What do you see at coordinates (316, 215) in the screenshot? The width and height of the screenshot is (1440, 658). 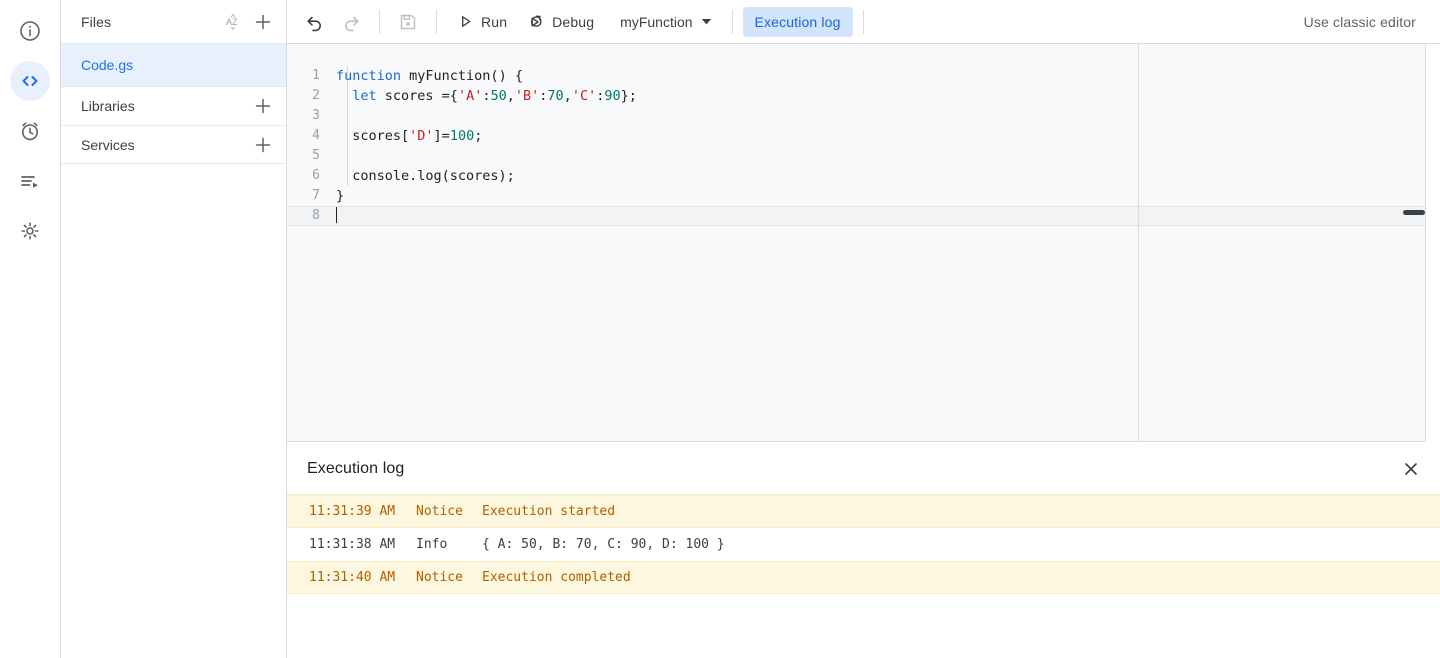 I see `line-number: 8` at bounding box center [316, 215].